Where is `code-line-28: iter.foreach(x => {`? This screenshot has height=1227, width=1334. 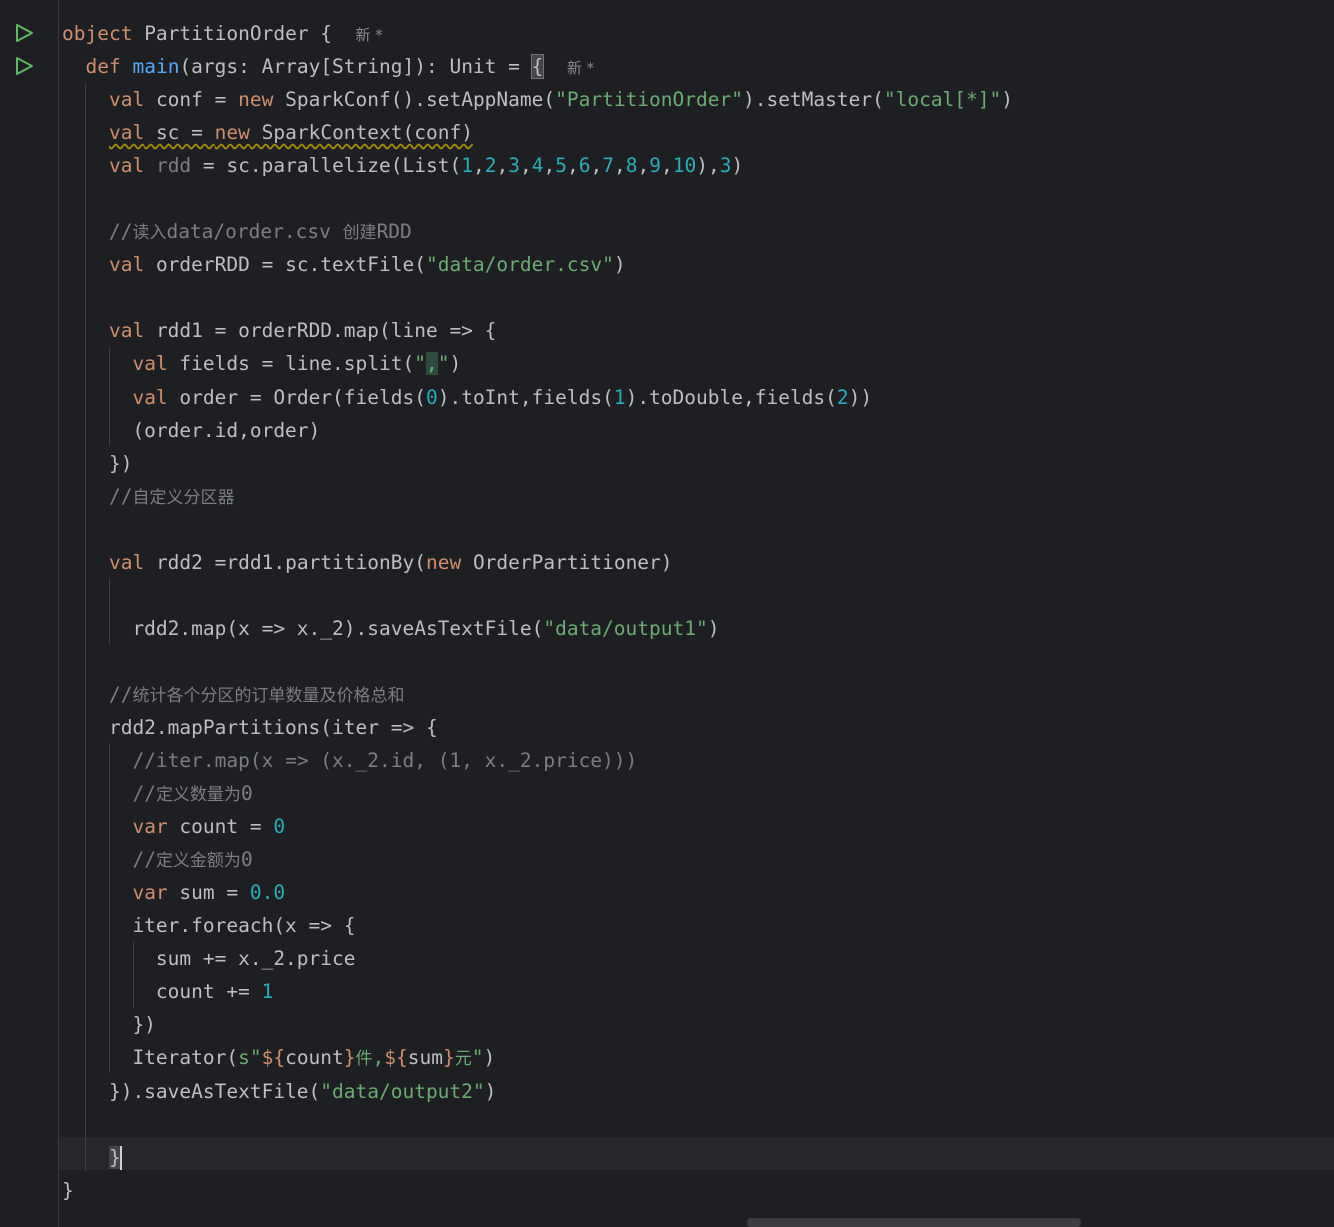
code-line-28: iter.foreach(x => { is located at coordinates (209, 926).